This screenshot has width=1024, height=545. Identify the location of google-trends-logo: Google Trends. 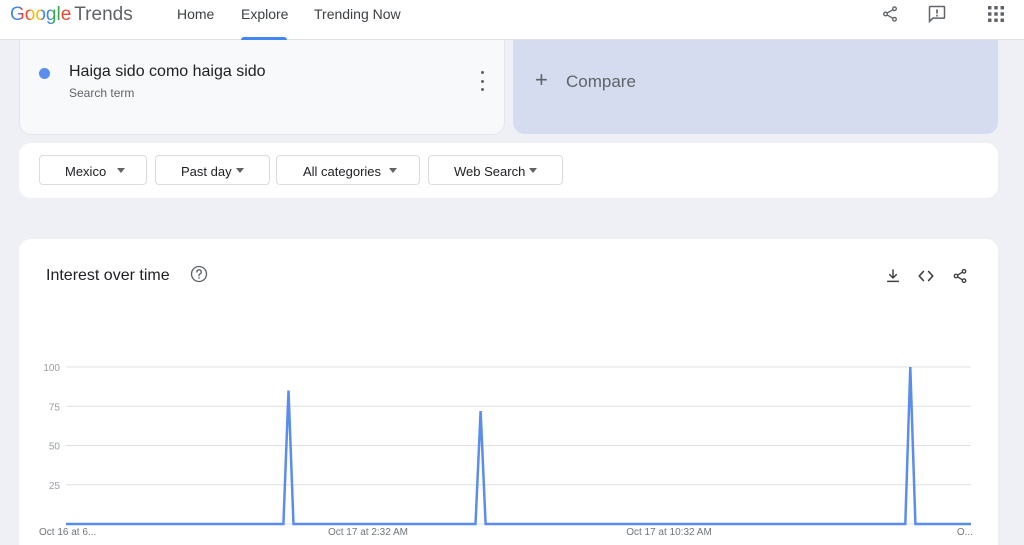
(71, 15).